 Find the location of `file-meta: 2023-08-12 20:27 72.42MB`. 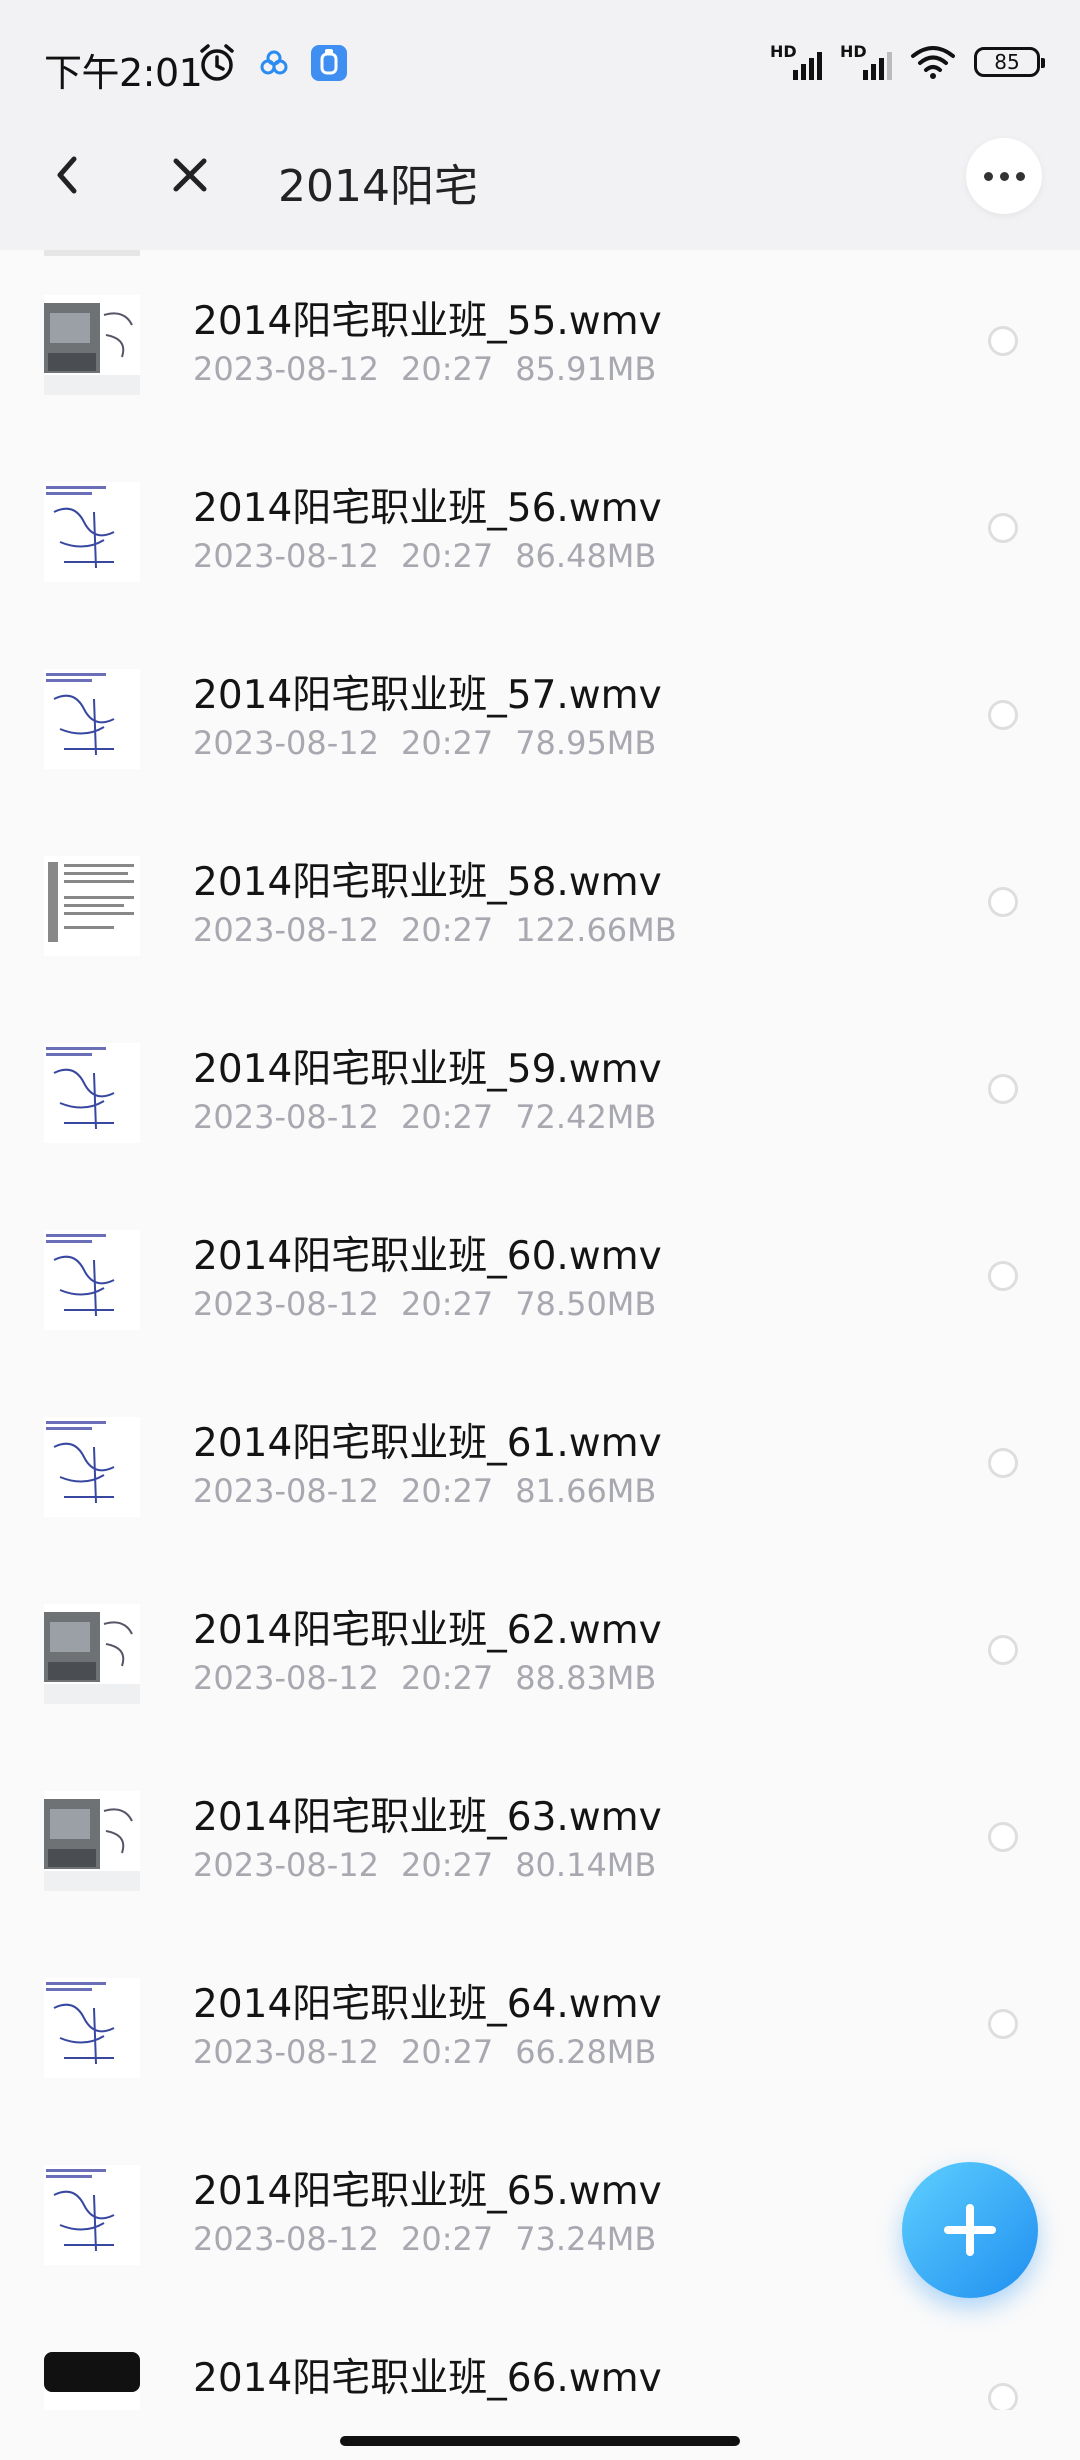

file-meta: 2023-08-12 20:27 72.42MB is located at coordinates (435, 1117).